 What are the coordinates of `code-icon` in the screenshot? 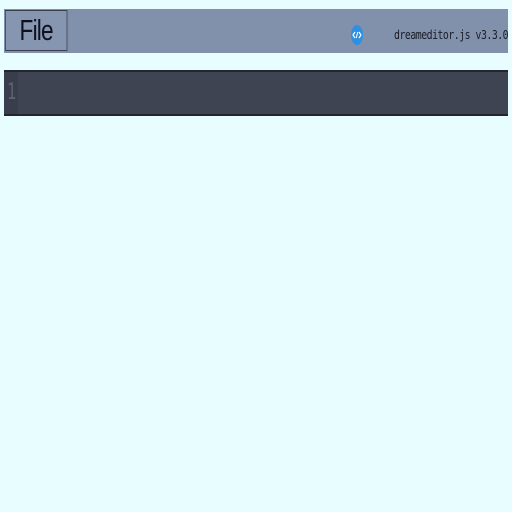 It's located at (356, 35).